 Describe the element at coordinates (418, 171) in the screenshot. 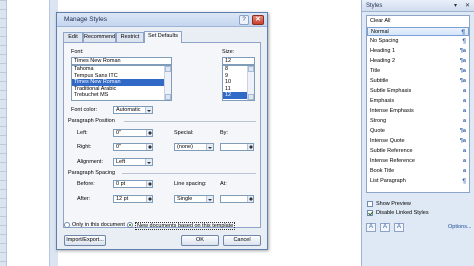

I see `style-item: Book Title a` at that location.